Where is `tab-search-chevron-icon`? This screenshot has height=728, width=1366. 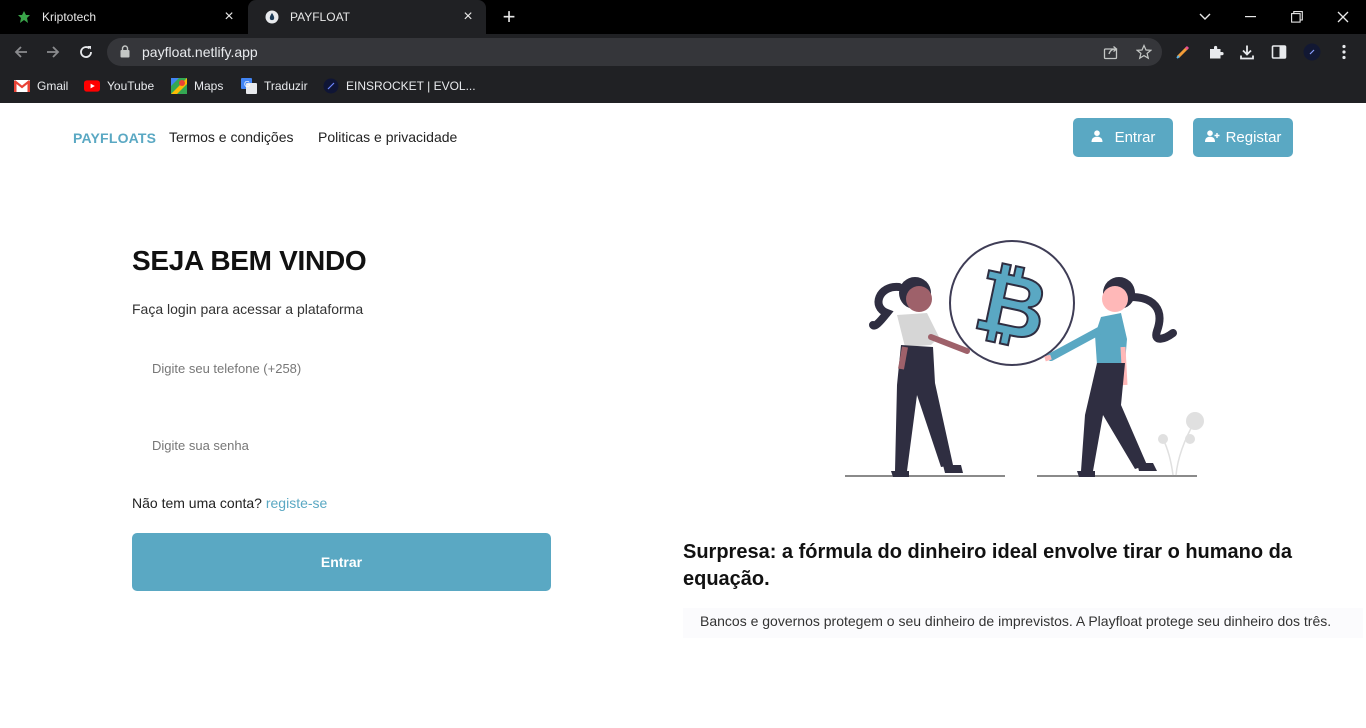 tab-search-chevron-icon is located at coordinates (1205, 17).